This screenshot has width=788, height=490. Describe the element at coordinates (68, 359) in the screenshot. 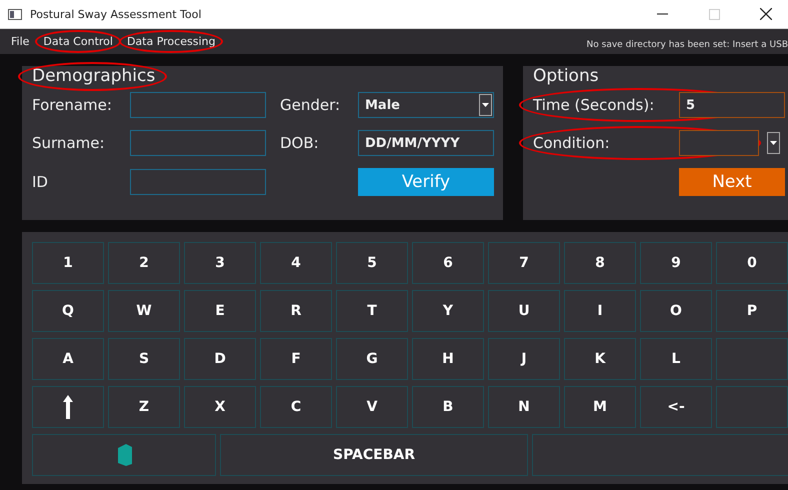

I see `keyboard-key: A` at that location.